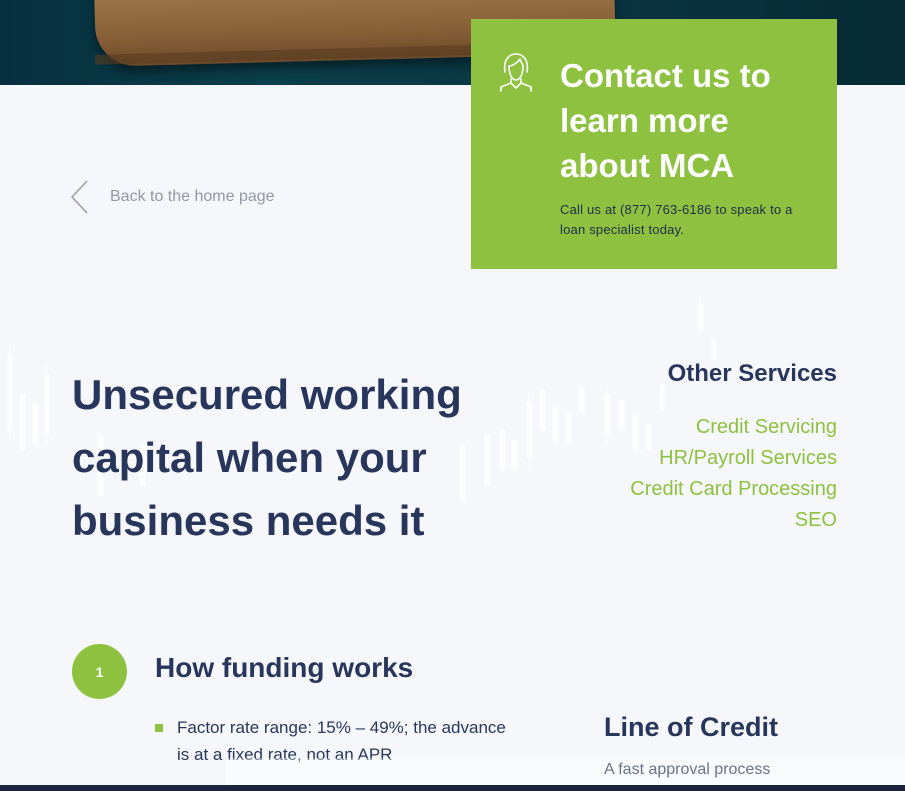  Describe the element at coordinates (79, 197) in the screenshot. I see `chevron-left-icon` at that location.